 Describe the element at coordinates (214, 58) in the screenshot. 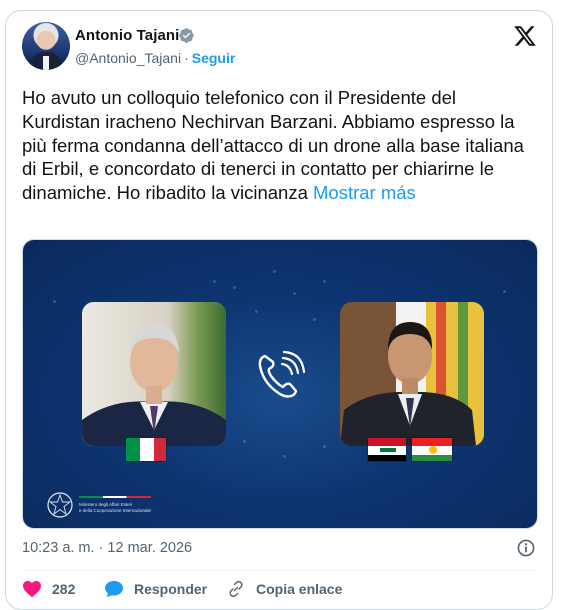

I see `follow-button: Seguir` at that location.